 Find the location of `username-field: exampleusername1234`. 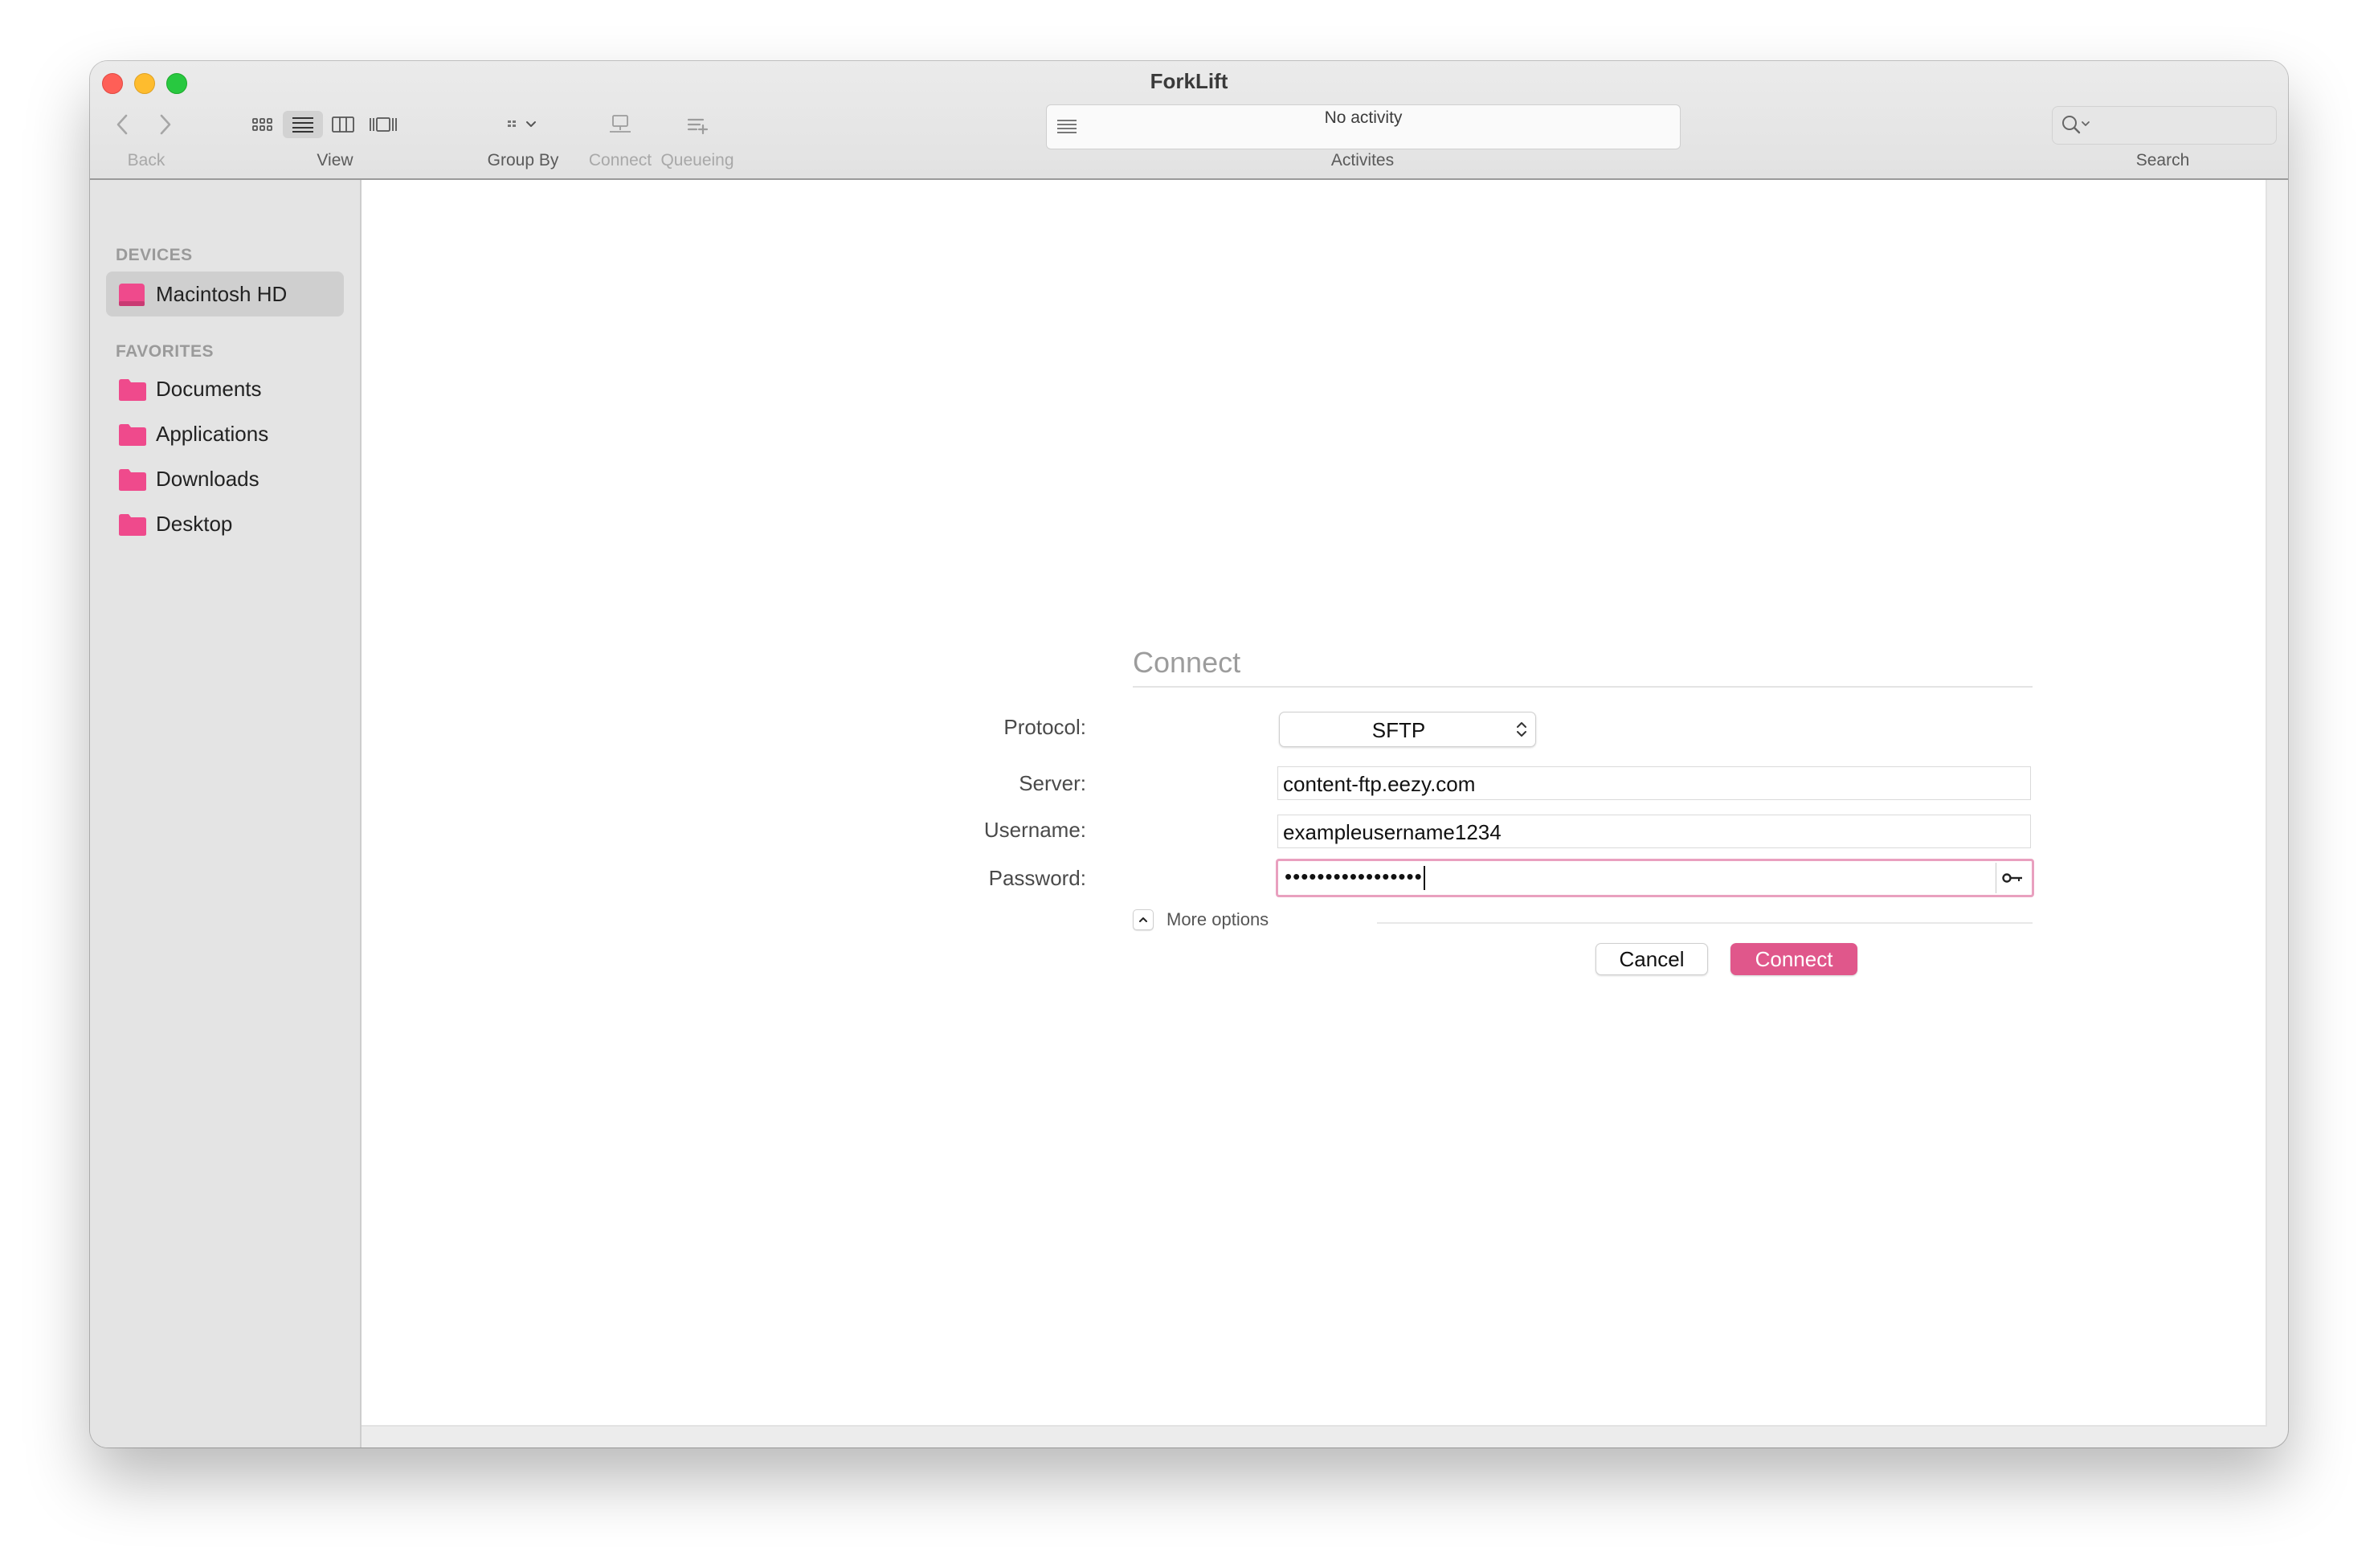

username-field: exampleusername1234 is located at coordinates (1654, 832).